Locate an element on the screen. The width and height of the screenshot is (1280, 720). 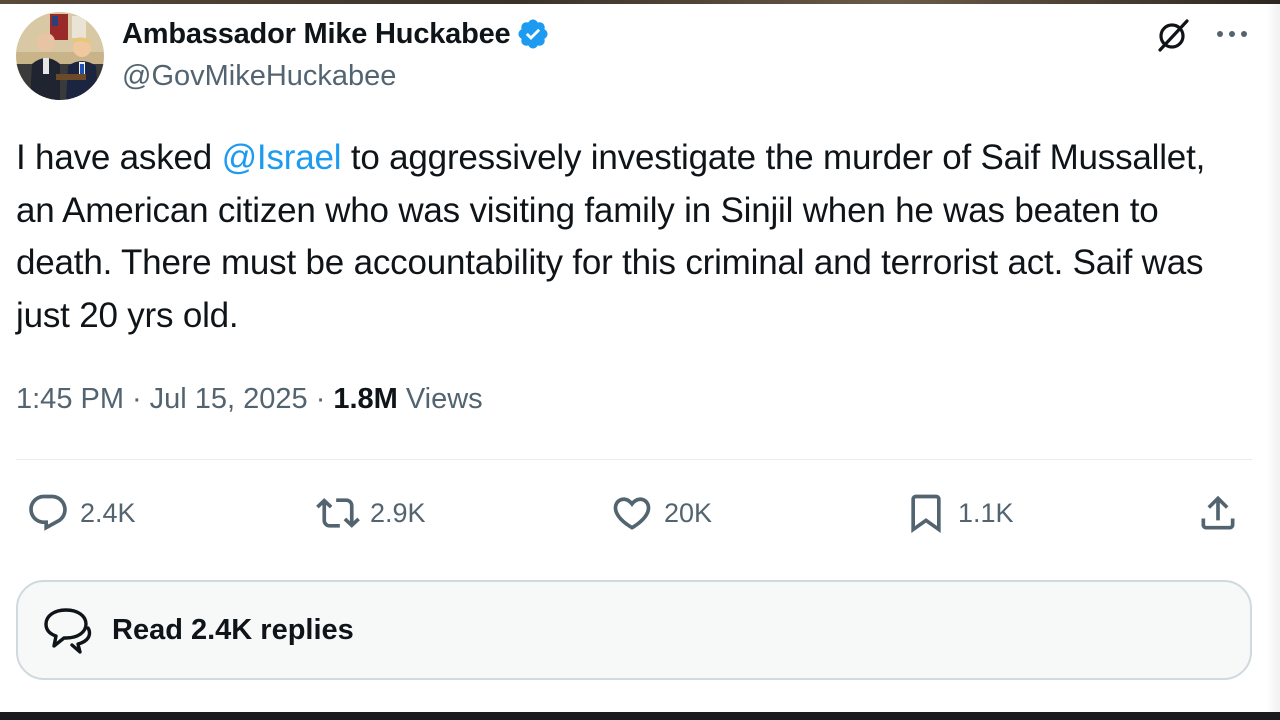
tweet-text-part: I have asked is located at coordinates (119, 157).